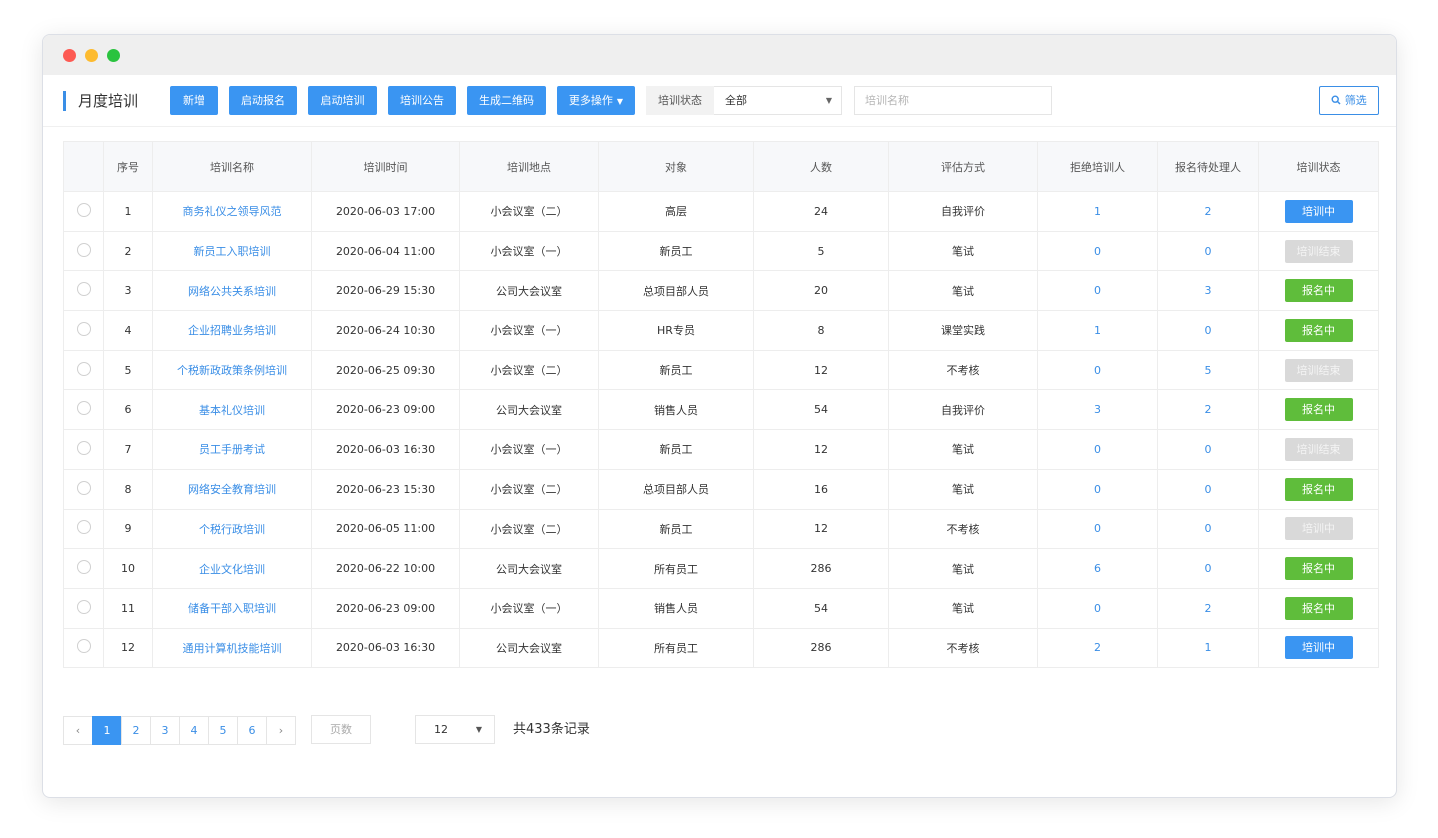  What do you see at coordinates (232, 330) in the screenshot?
I see `row-name-link: 企业招聘业务培训` at bounding box center [232, 330].